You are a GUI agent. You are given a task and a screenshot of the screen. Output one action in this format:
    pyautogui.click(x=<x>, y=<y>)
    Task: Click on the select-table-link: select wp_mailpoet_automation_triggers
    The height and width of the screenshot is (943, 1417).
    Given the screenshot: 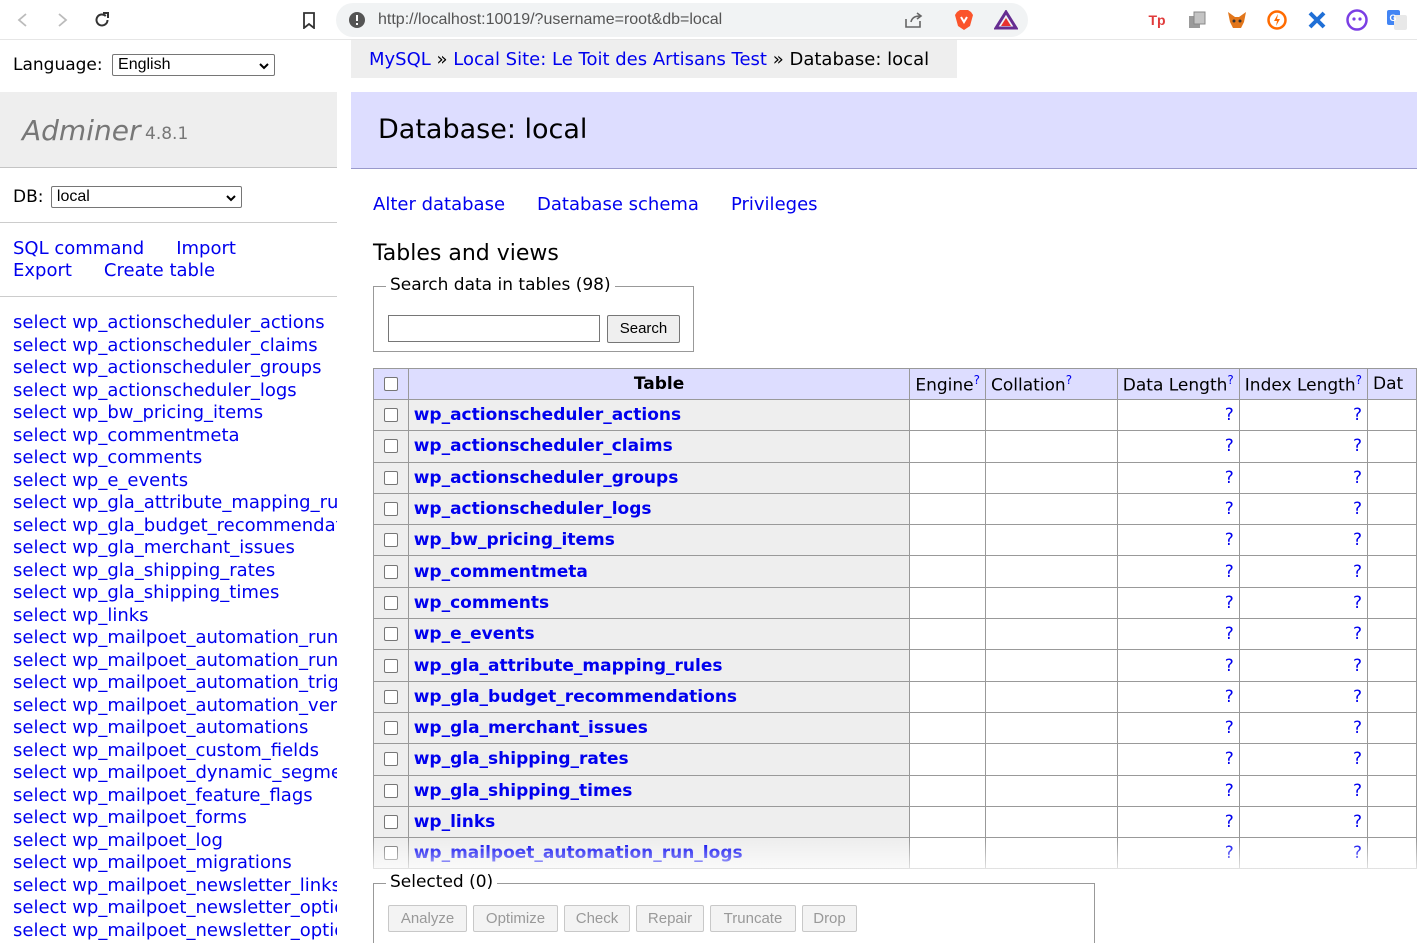 What is the action you would take?
    pyautogui.click(x=175, y=683)
    